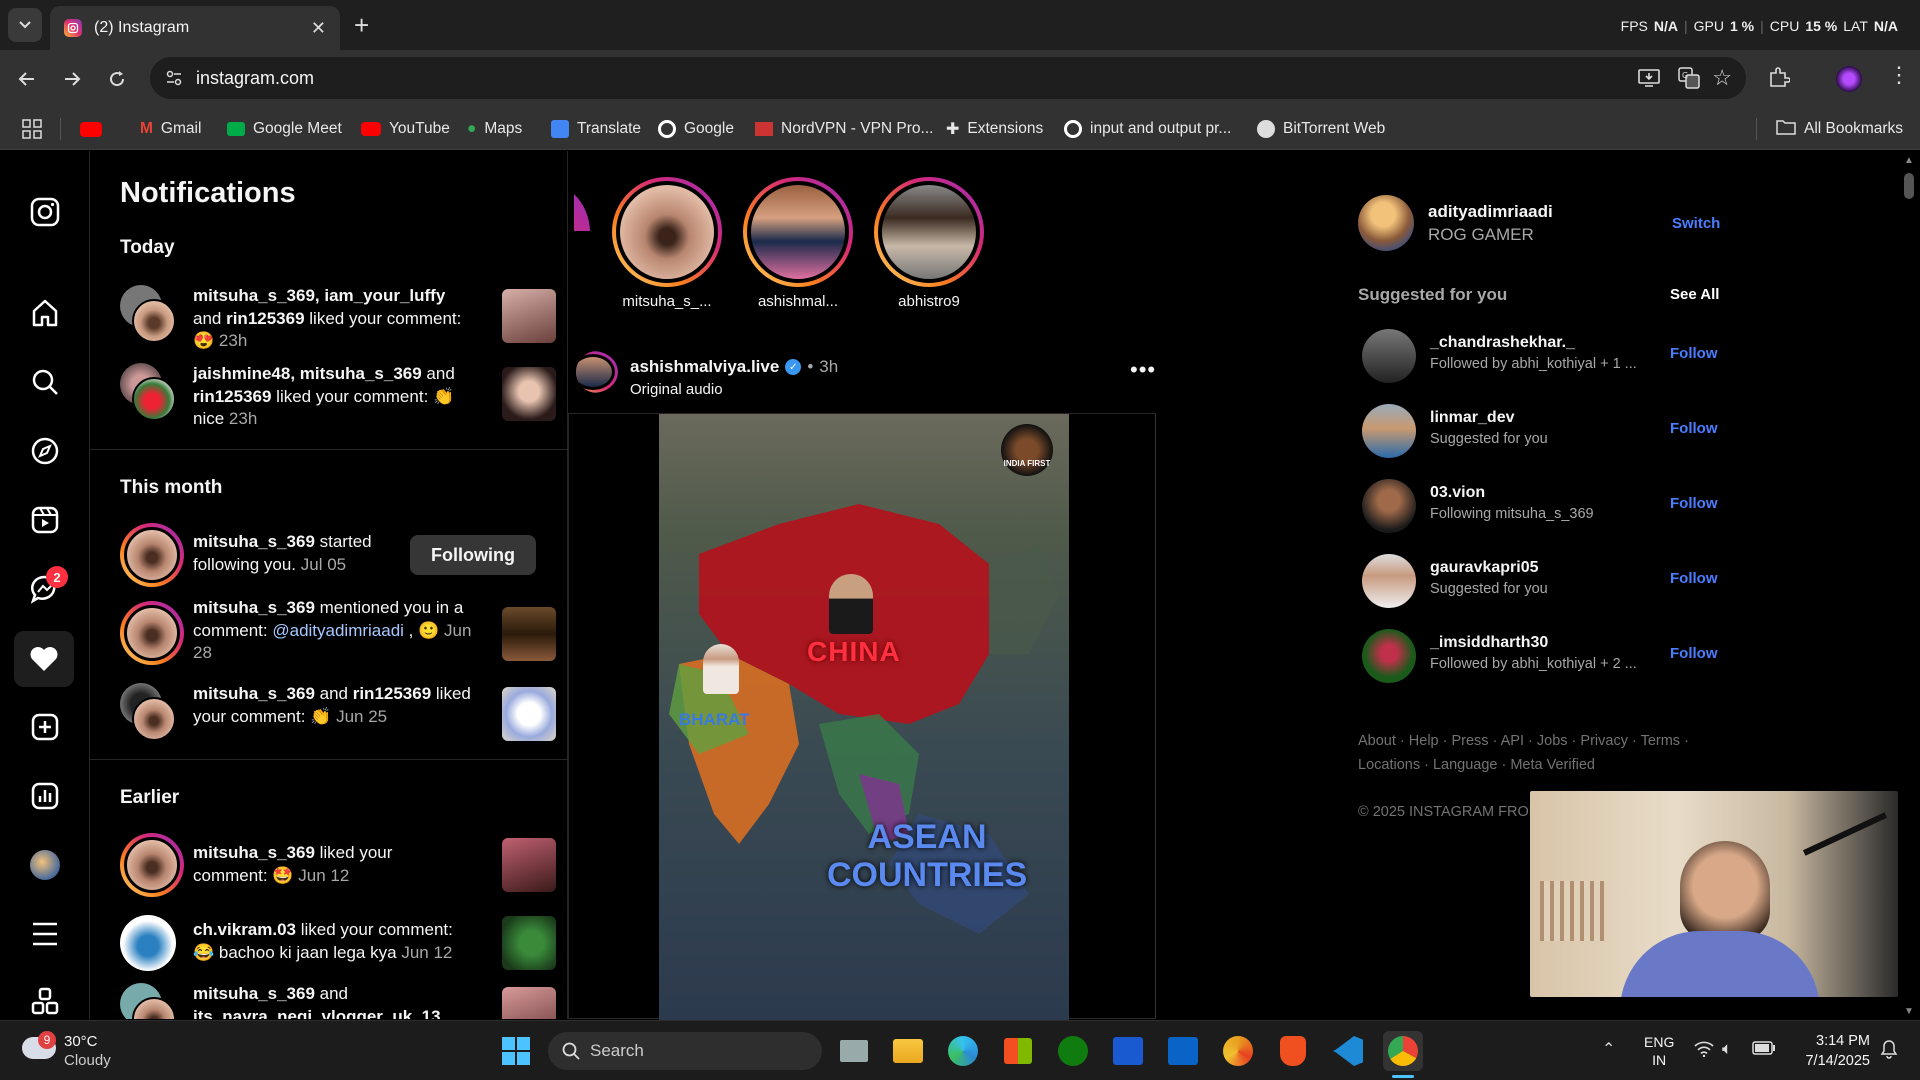 The height and width of the screenshot is (1080, 1920). Describe the element at coordinates (45, 727) in the screenshot. I see `create-icon` at that location.